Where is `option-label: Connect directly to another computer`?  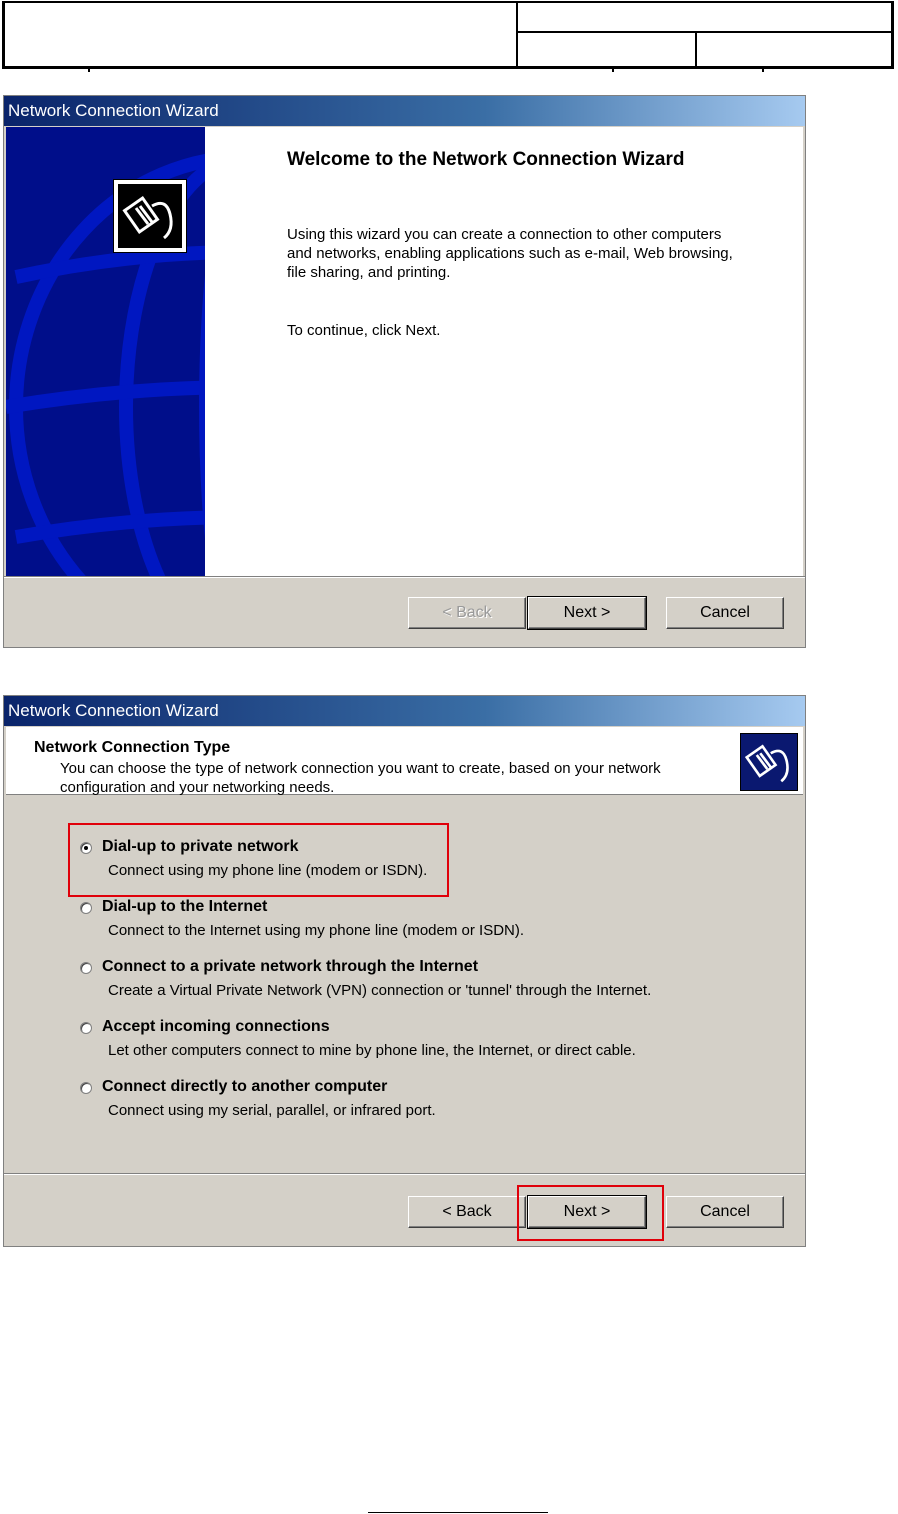 option-label: Connect directly to another computer is located at coordinates (244, 1087).